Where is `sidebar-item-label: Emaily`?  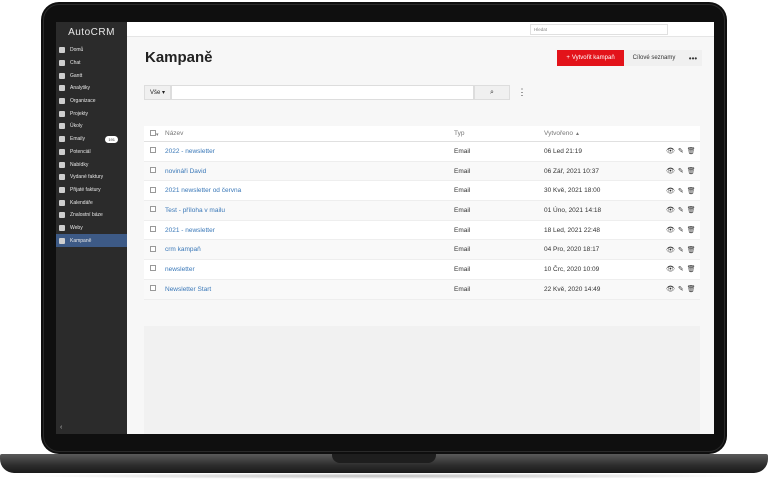 sidebar-item-label: Emaily is located at coordinates (78, 139).